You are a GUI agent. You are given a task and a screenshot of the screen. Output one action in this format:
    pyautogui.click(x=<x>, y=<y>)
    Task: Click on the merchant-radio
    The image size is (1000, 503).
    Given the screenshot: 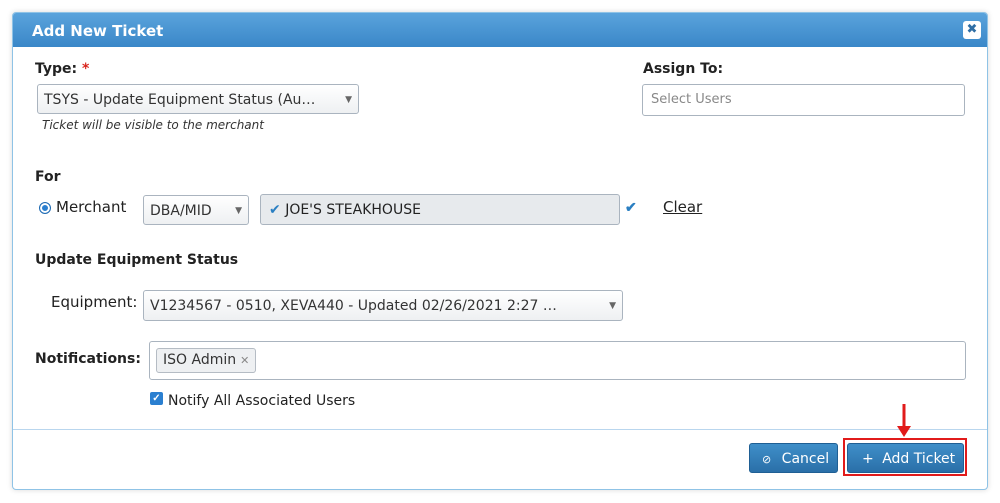 What is the action you would take?
    pyautogui.click(x=45, y=208)
    